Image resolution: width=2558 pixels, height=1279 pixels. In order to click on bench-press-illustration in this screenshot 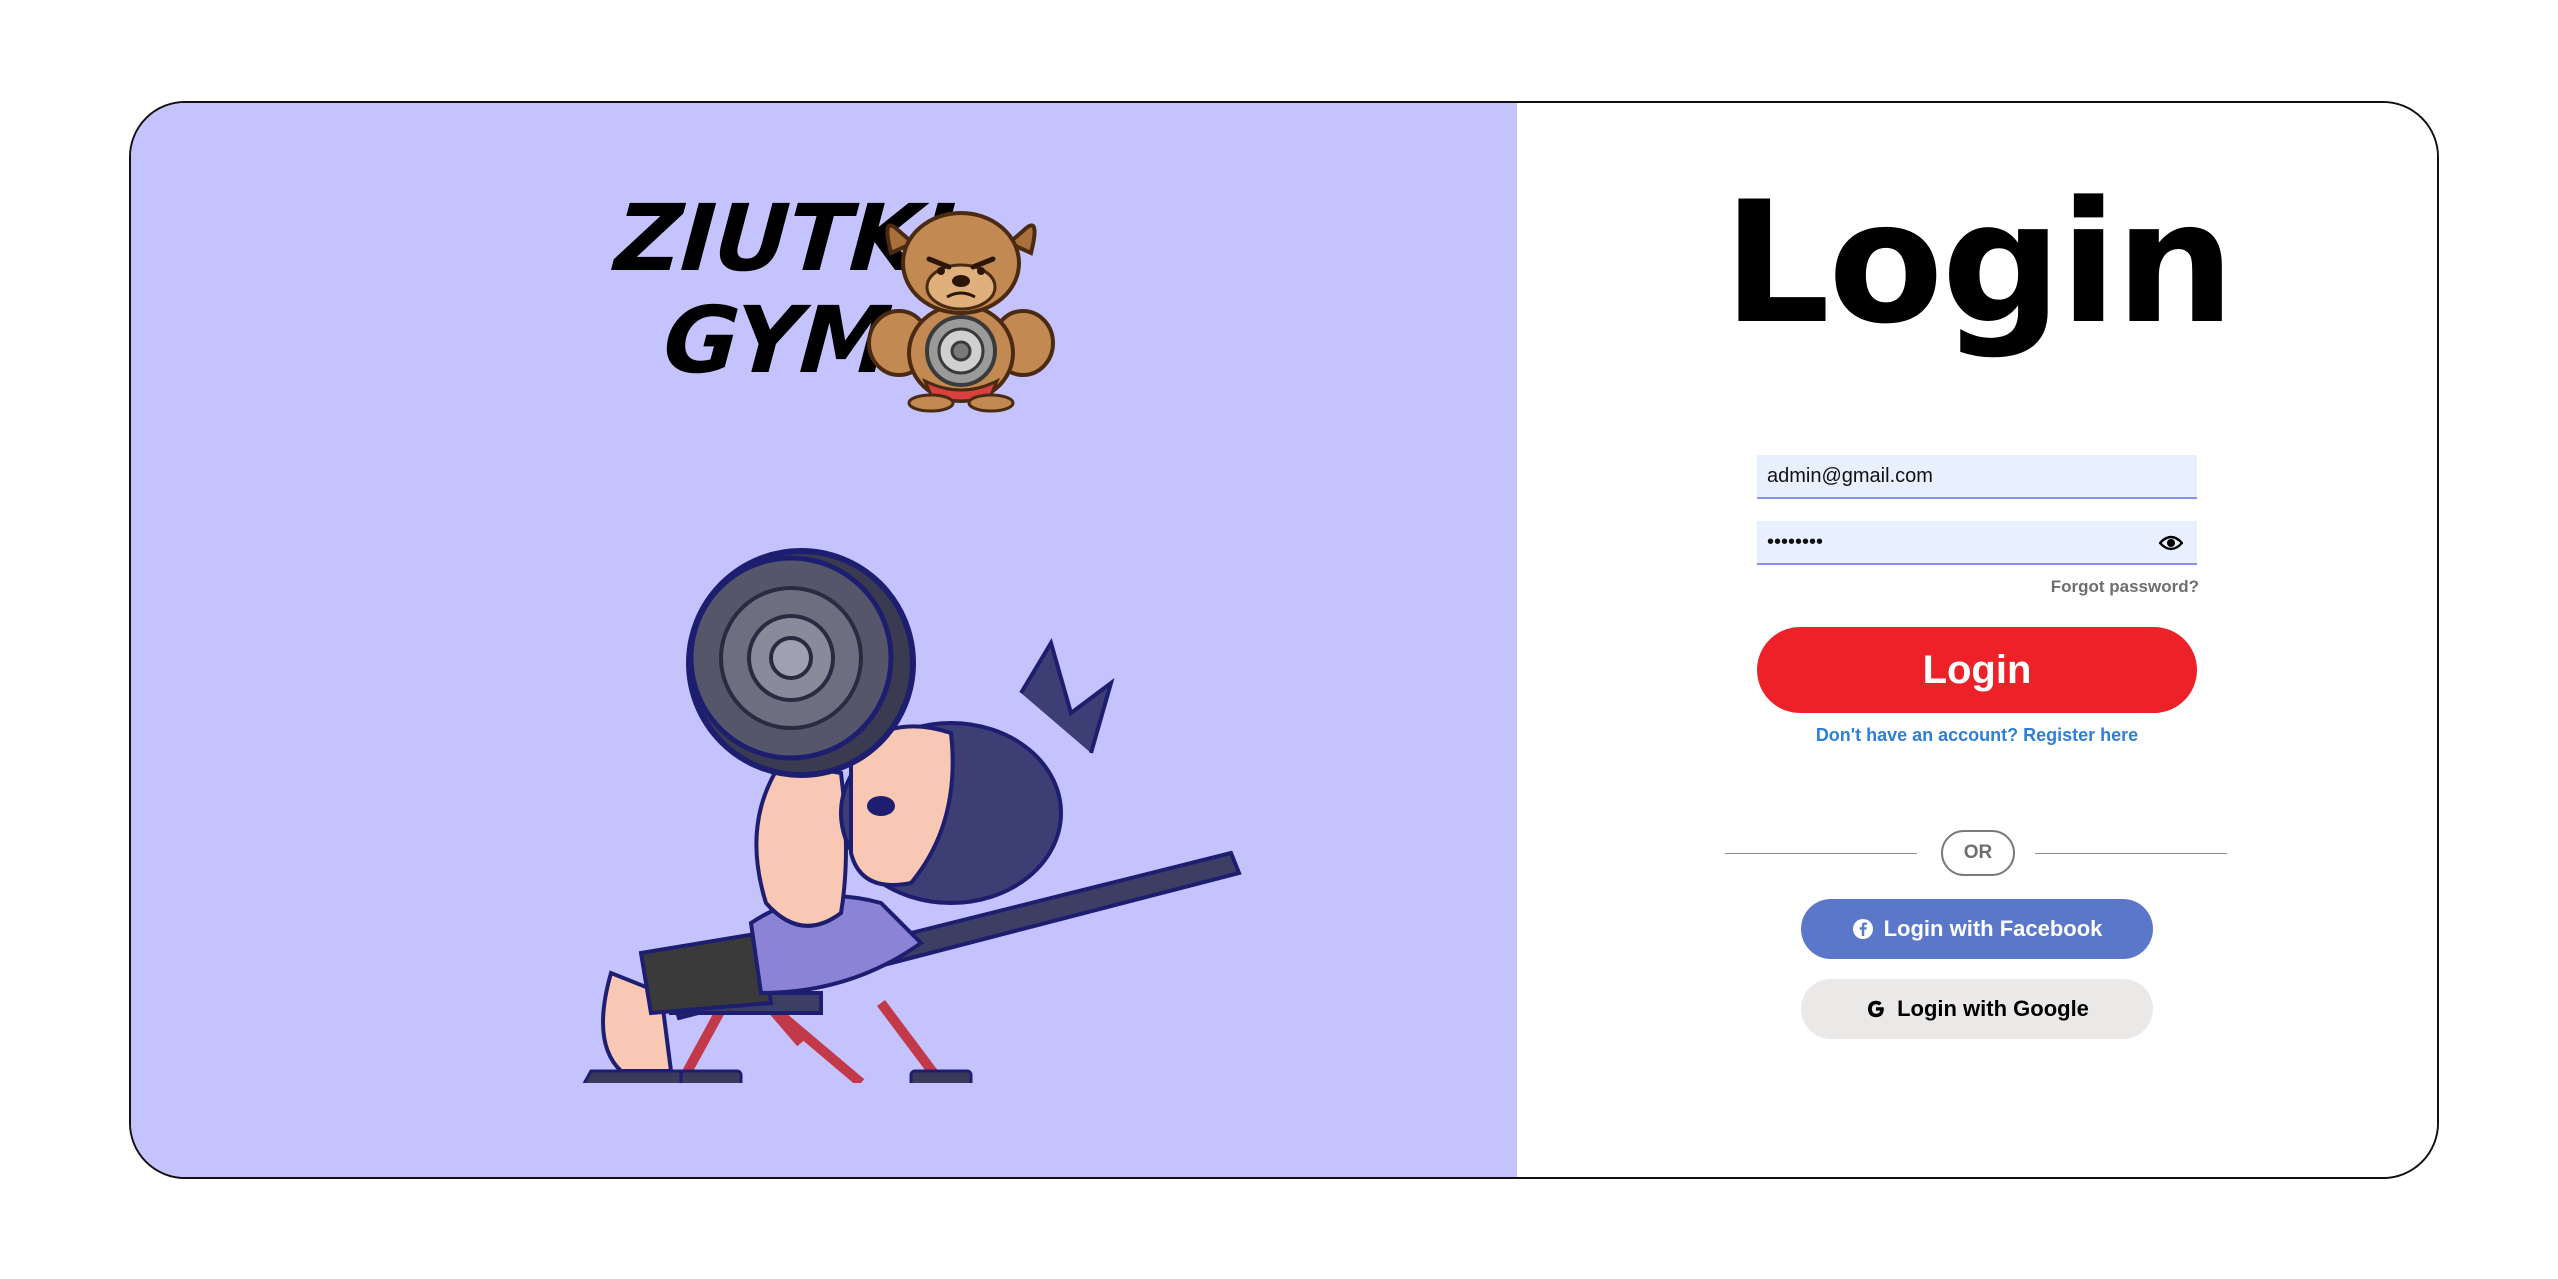, I will do `click(912, 815)`.